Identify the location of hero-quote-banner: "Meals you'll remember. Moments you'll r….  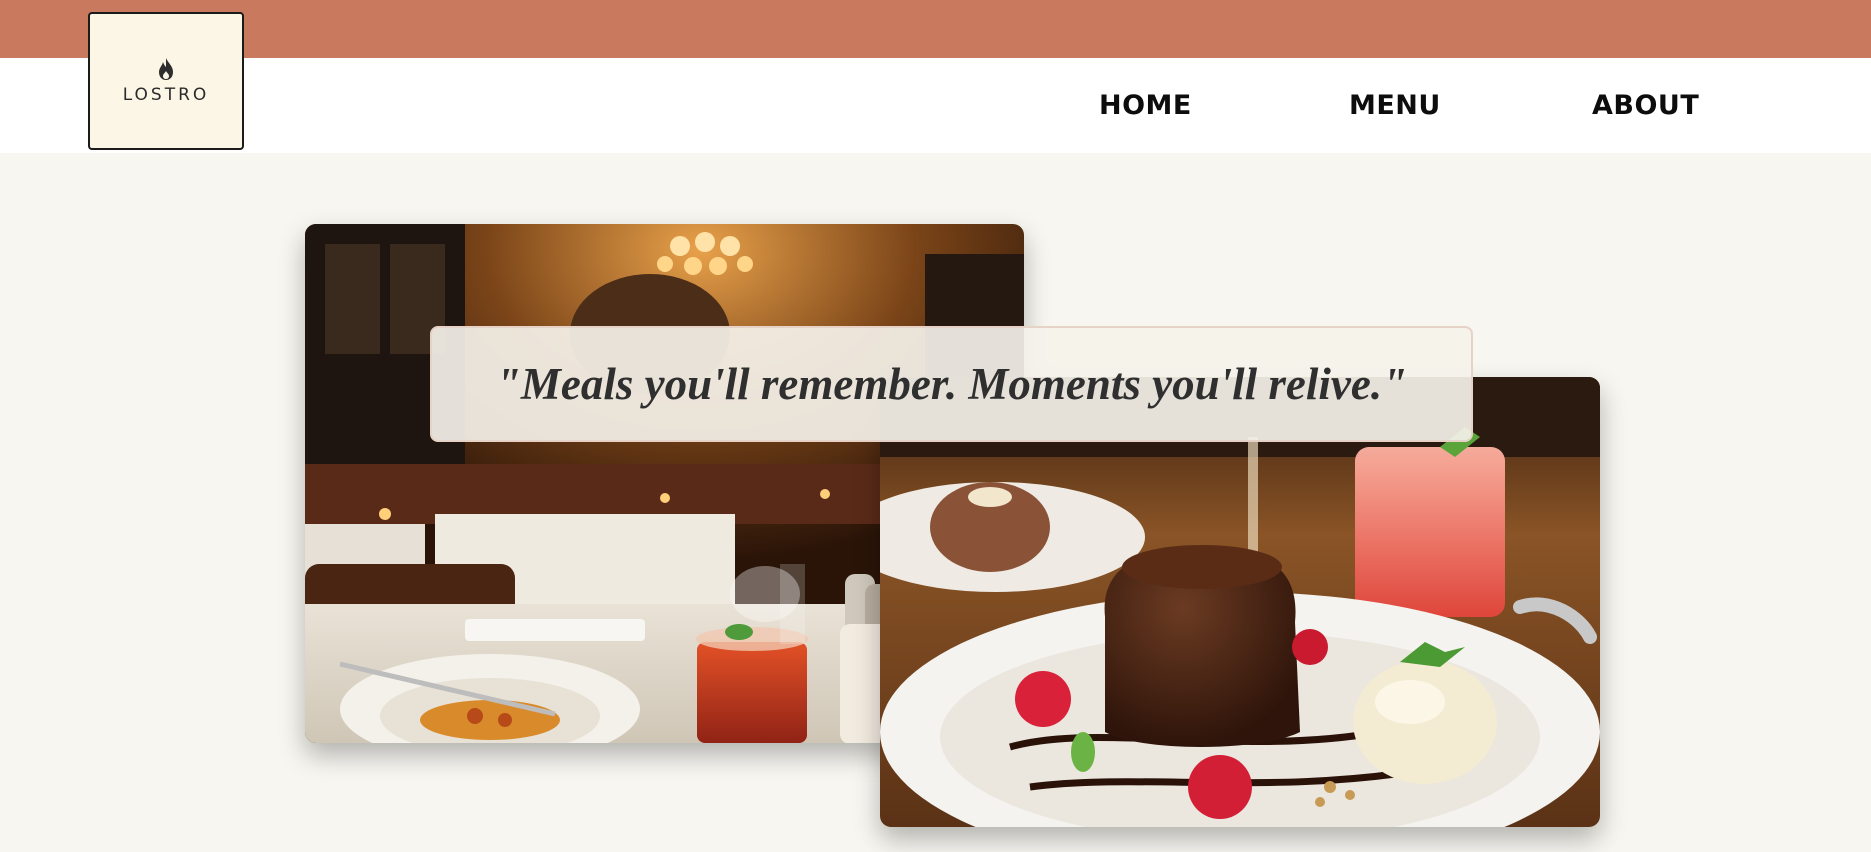
(951, 384).